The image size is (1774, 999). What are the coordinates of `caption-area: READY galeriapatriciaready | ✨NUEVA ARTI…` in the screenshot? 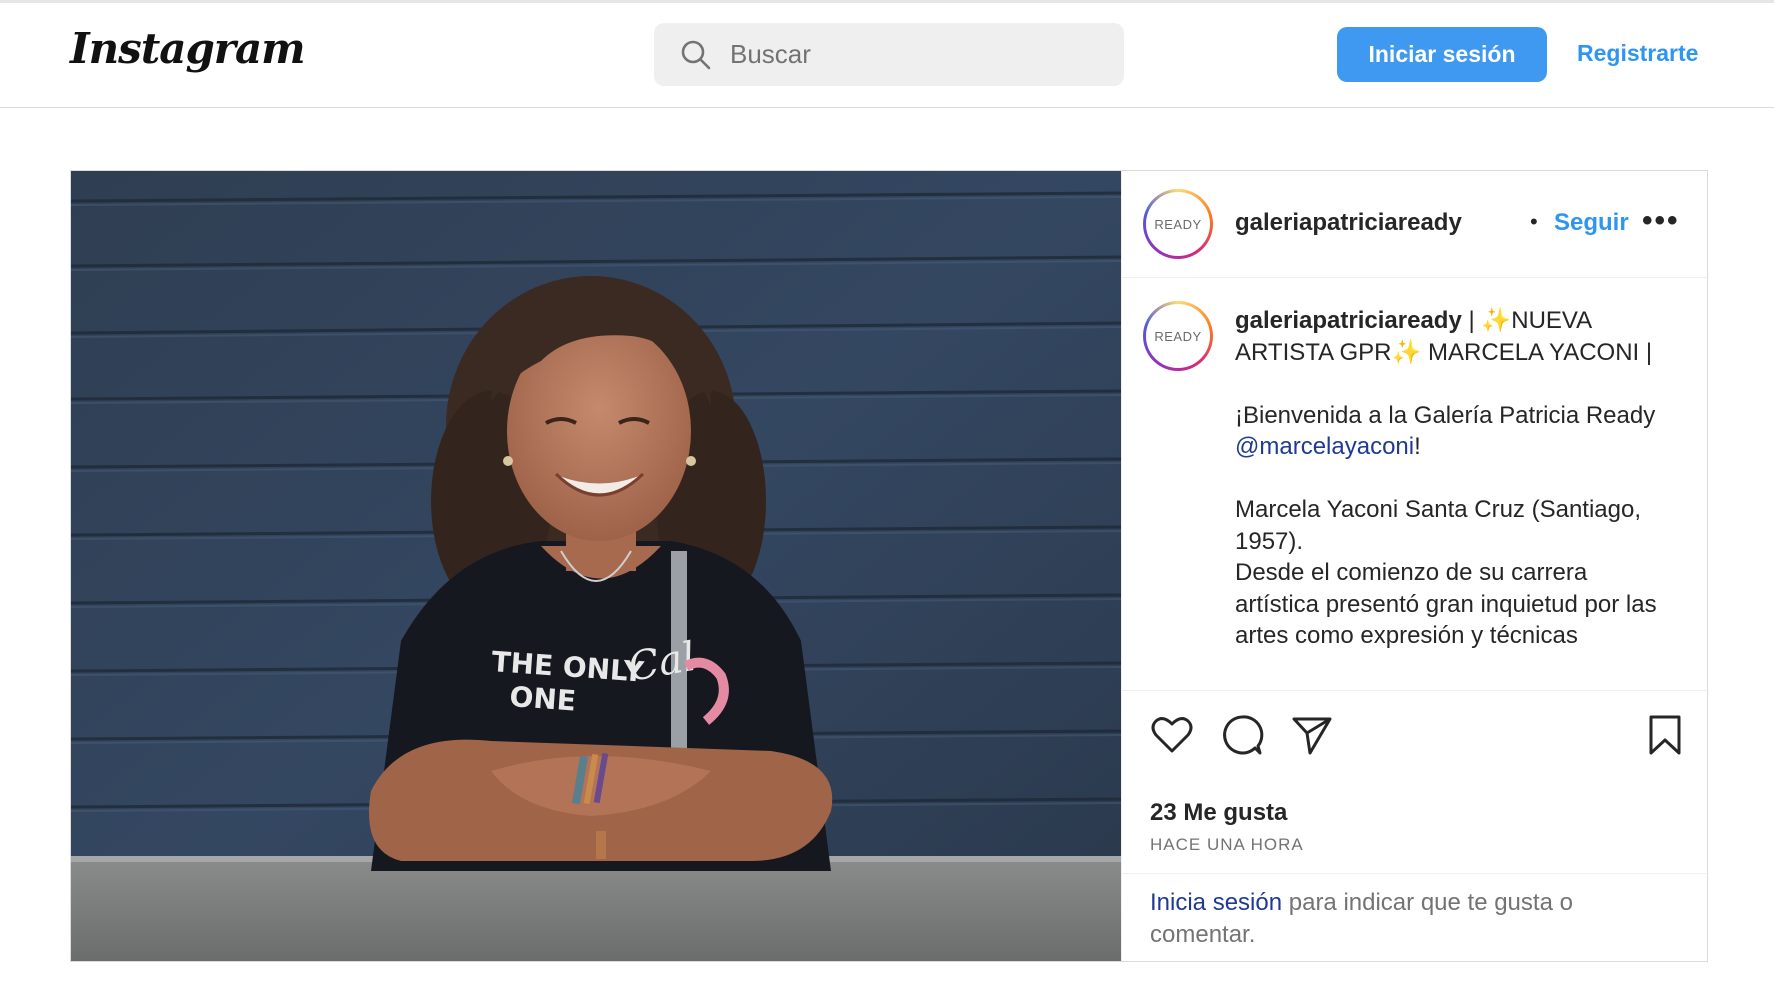 It's located at (1415, 485).